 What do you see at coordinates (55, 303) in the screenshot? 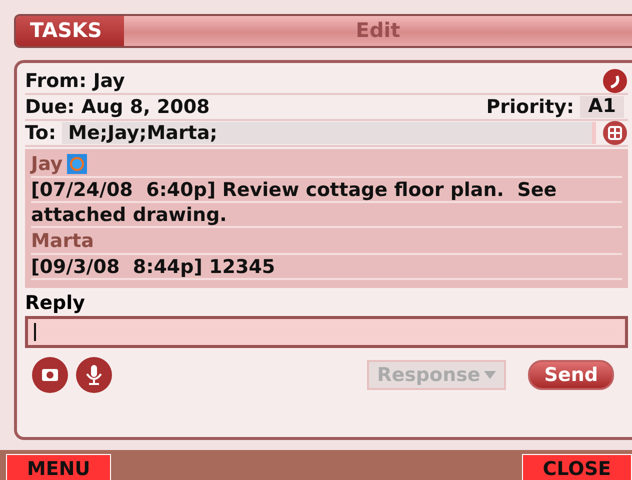
I see `reply-label: Reply` at bounding box center [55, 303].